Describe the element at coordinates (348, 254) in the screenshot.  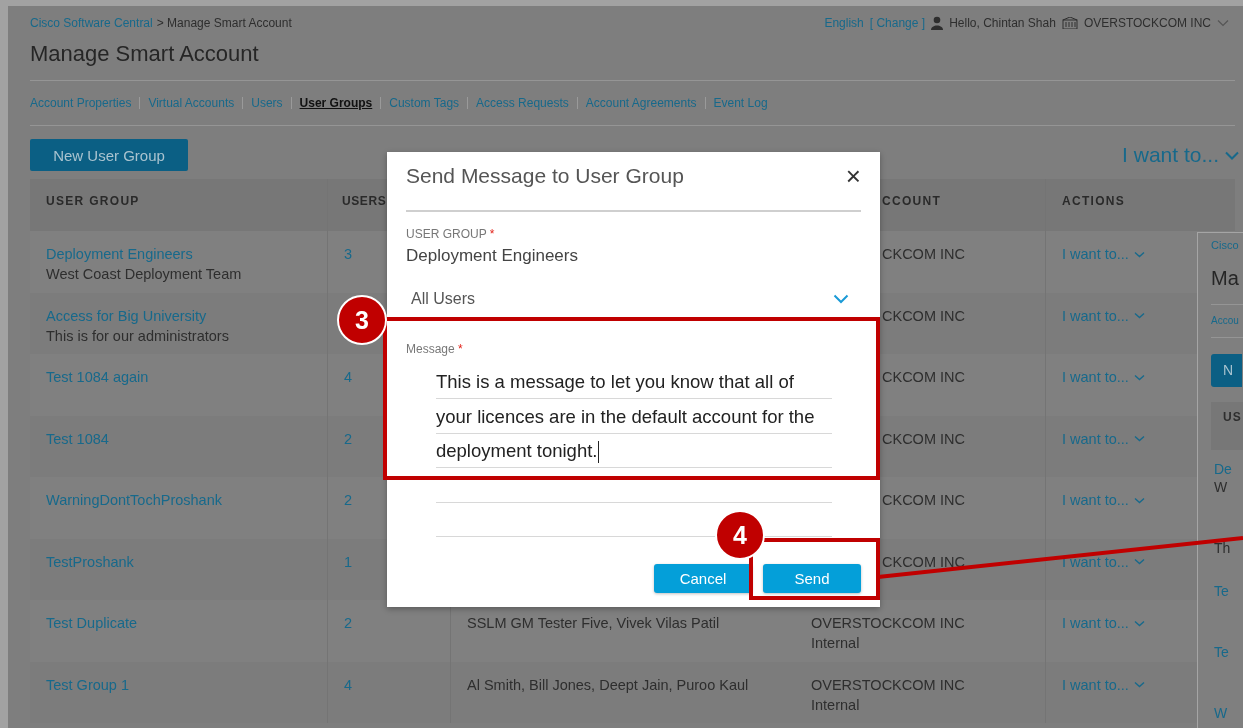
I see `users-count-link: 3` at that location.